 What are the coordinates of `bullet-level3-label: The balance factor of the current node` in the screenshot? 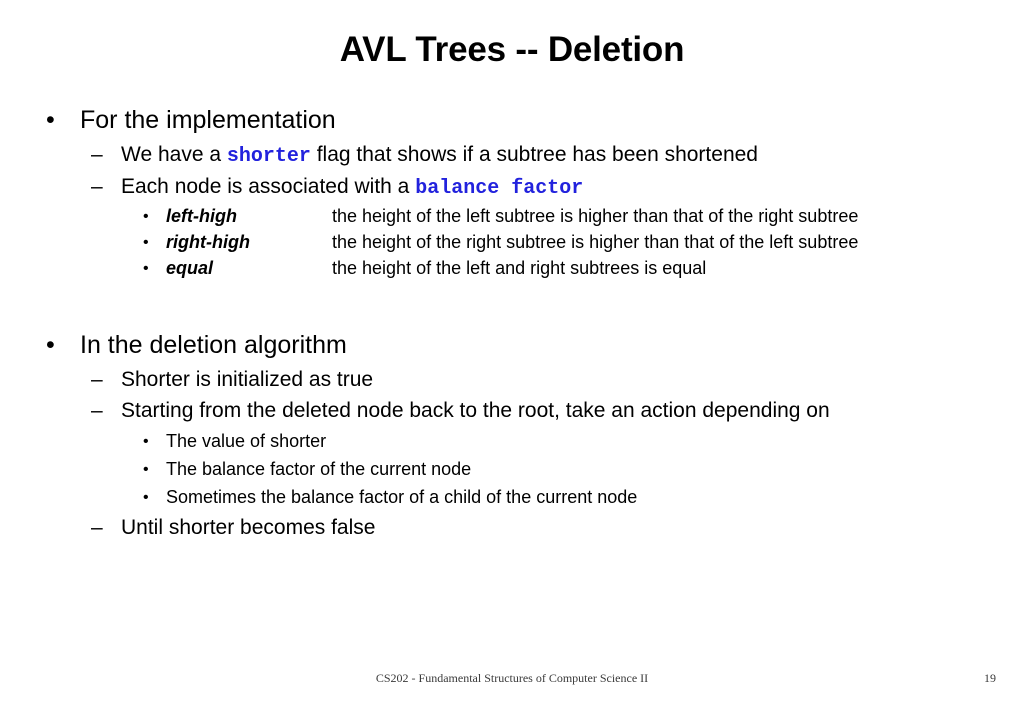 It's located at (319, 468).